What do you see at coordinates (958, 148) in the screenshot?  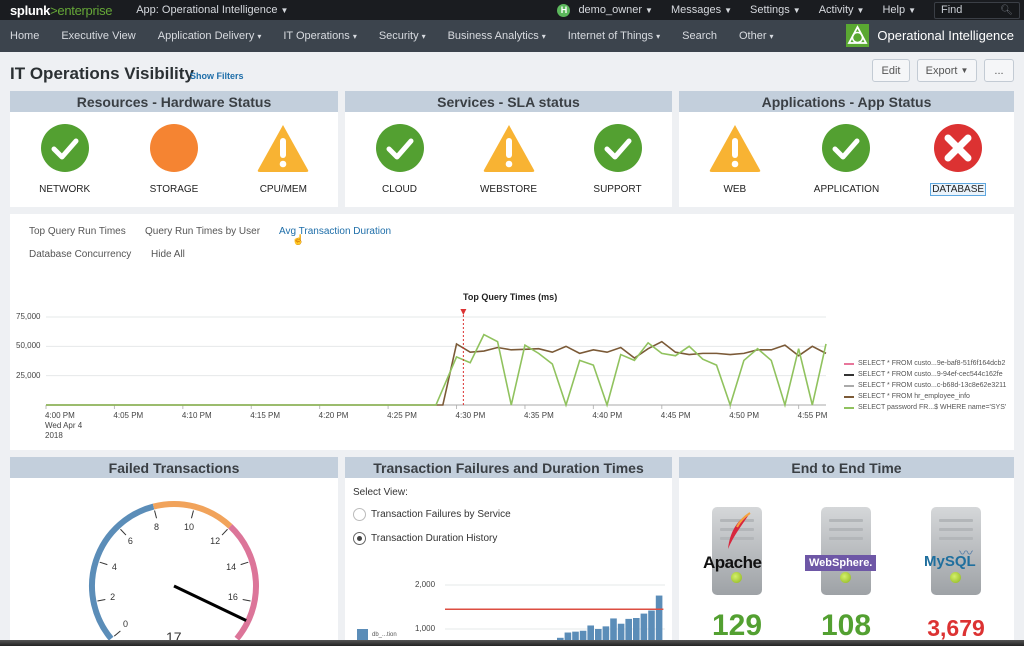 I see `error-x-icon` at bounding box center [958, 148].